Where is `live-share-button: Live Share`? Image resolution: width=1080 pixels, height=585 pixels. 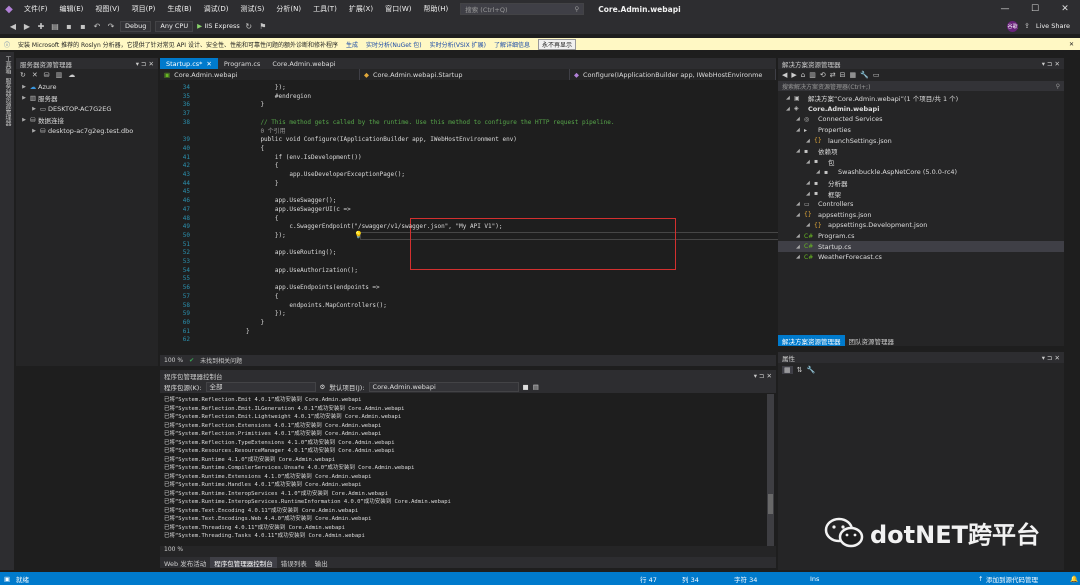 live-share-button: Live Share is located at coordinates (1053, 26).